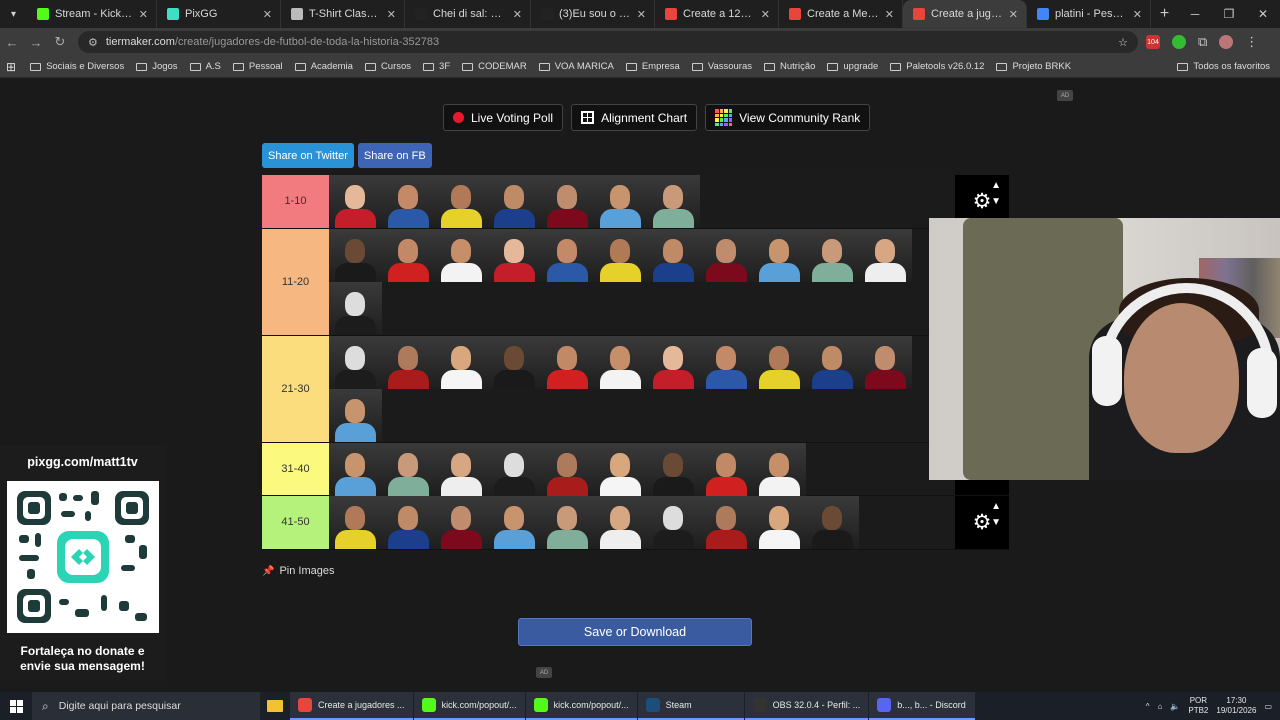  What do you see at coordinates (308, 155) in the screenshot?
I see `share-twitter-button: Share on Twitter` at bounding box center [308, 155].